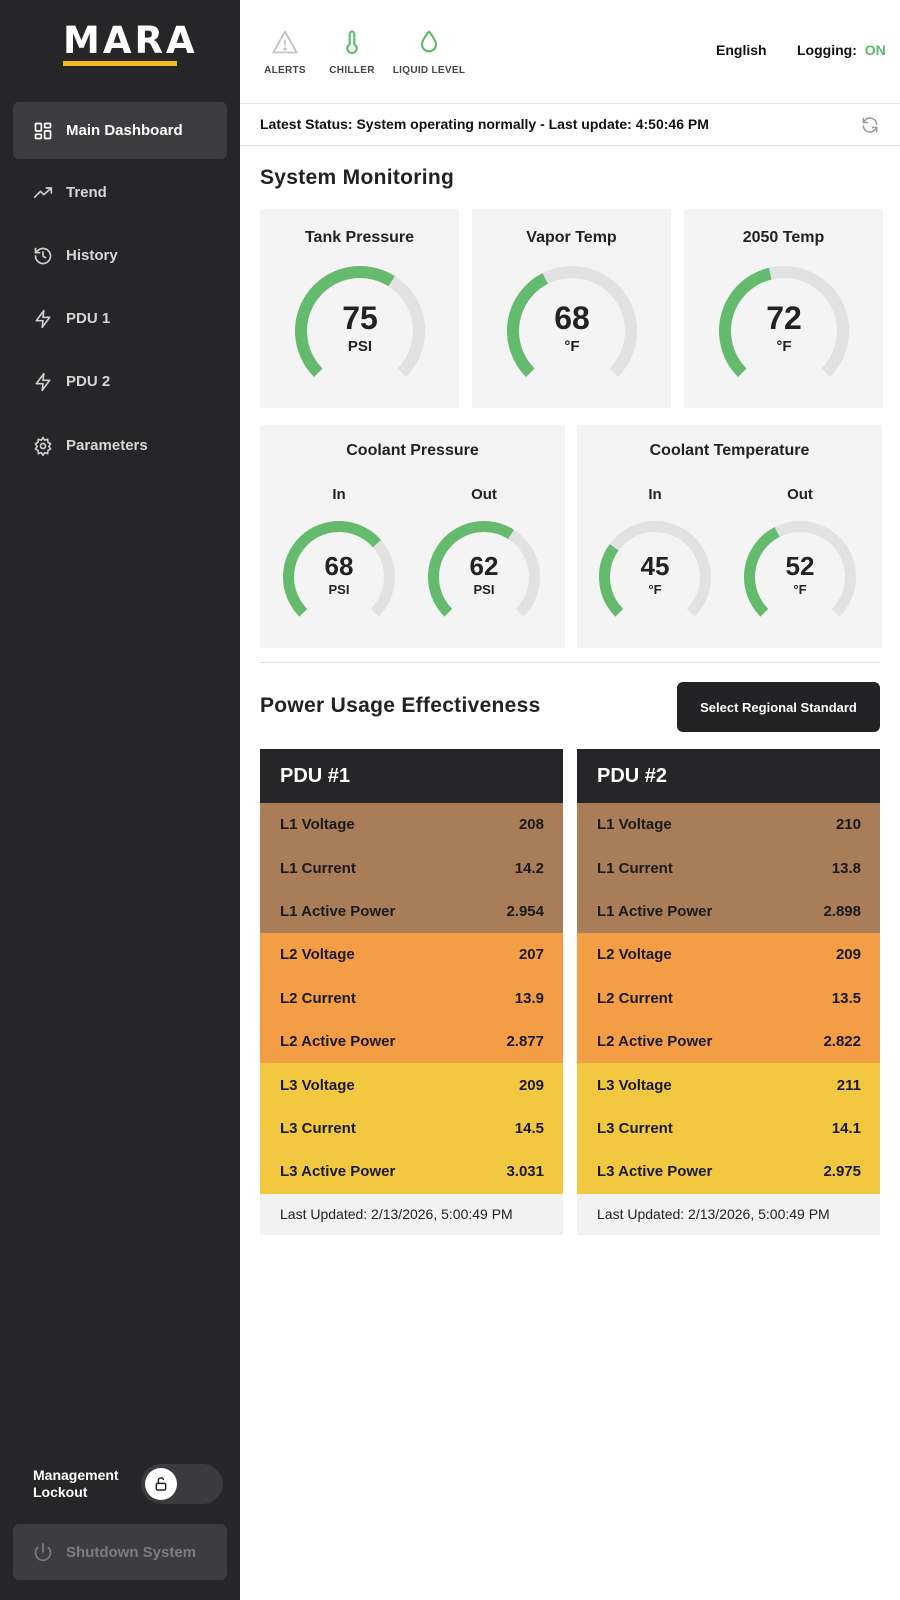 Image resolution: width=900 pixels, height=1600 pixels. What do you see at coordinates (728, 998) in the screenshot?
I see `table-row: L2 Current 13.5` at bounding box center [728, 998].